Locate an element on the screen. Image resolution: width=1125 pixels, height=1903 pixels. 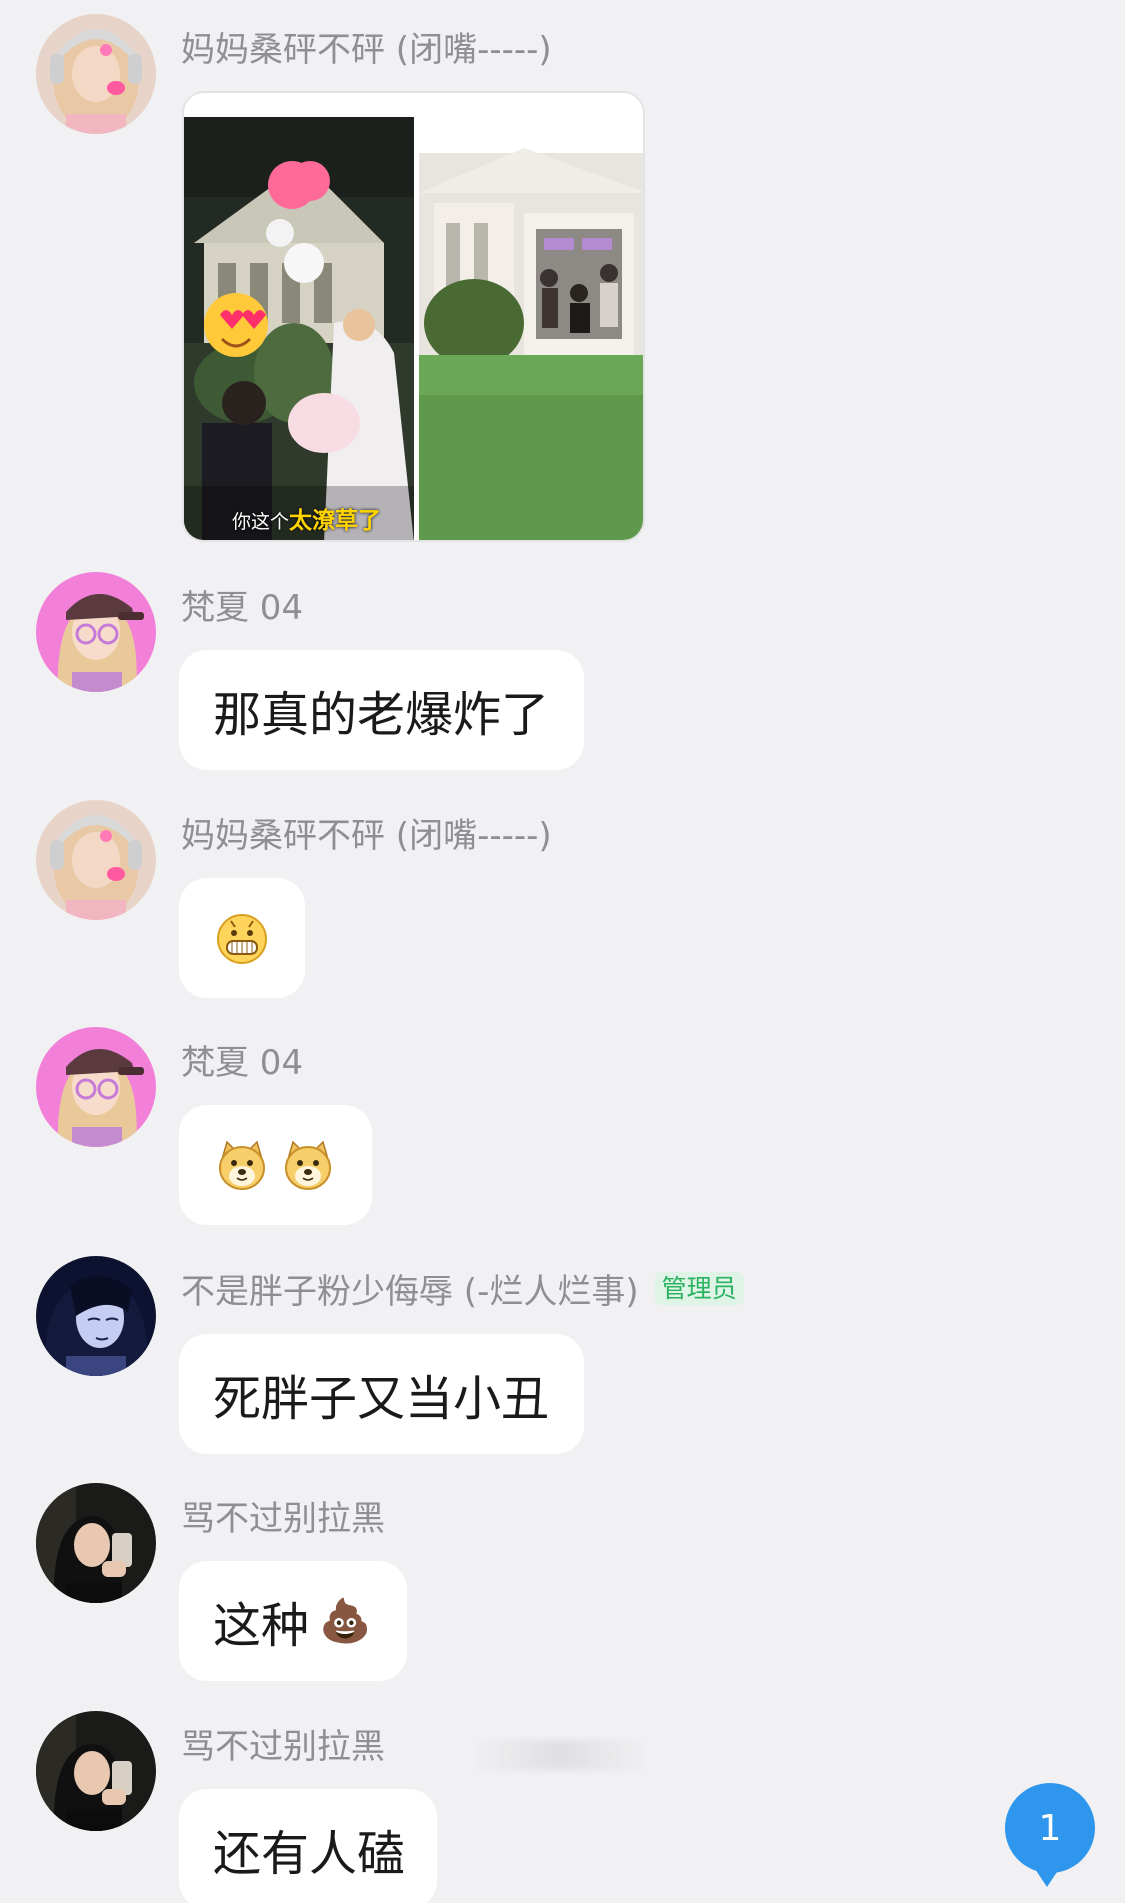
message-text: 死胖子又当小丑 is located at coordinates (381, 1399).